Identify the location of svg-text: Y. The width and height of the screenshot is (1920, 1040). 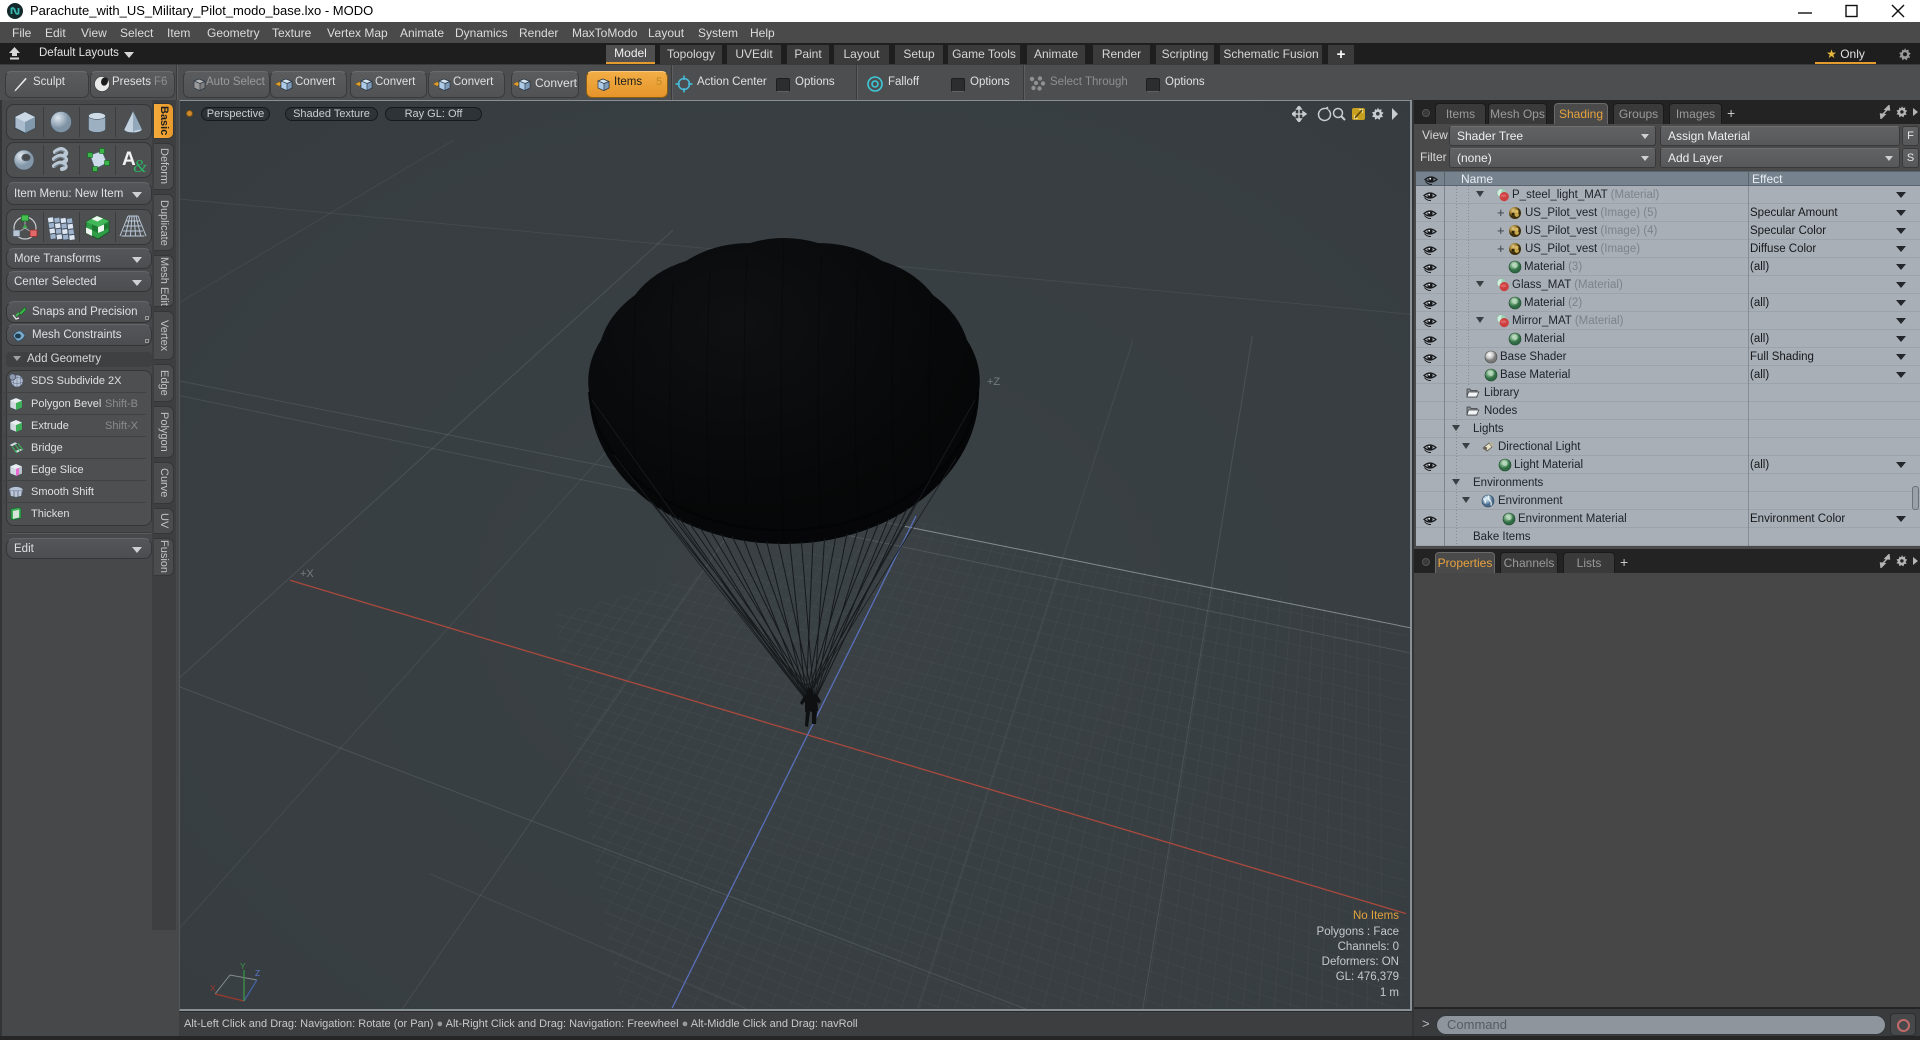
(243, 966).